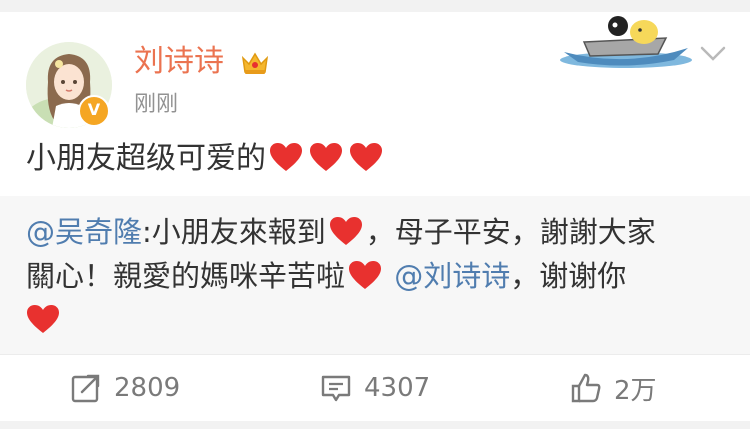 The width and height of the screenshot is (750, 429). Describe the element at coordinates (179, 61) in the screenshot. I see `username-text: 刘诗诗` at that location.